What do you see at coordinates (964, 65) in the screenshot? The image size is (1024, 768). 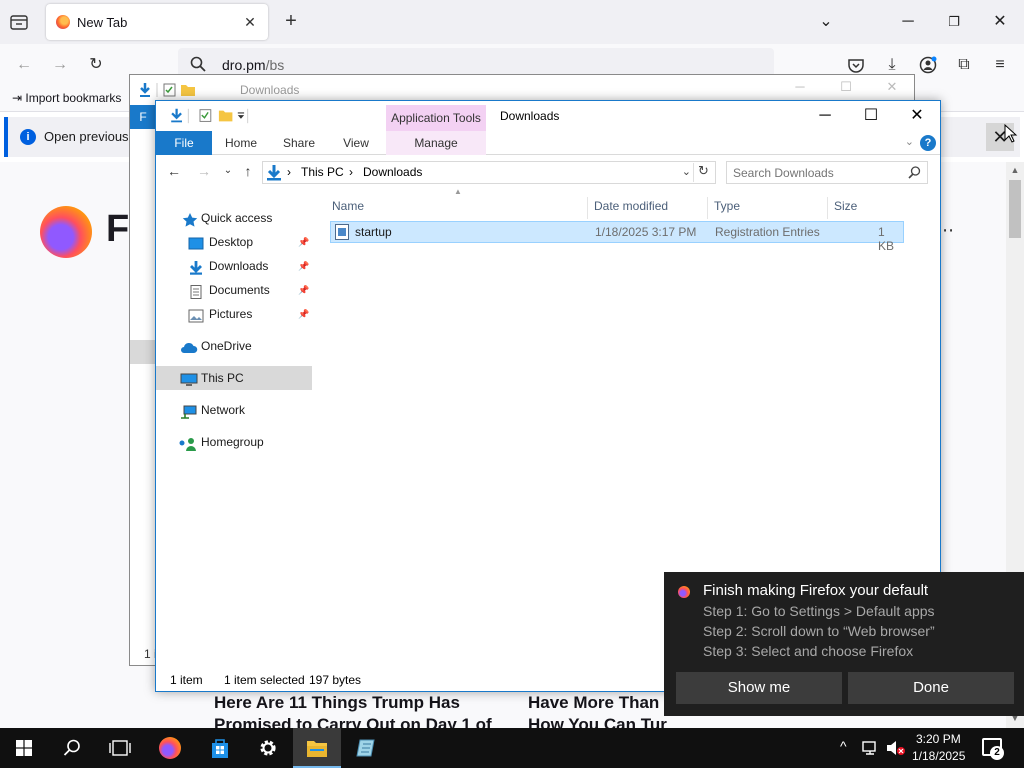 I see `extensions-icon: ⧉` at bounding box center [964, 65].